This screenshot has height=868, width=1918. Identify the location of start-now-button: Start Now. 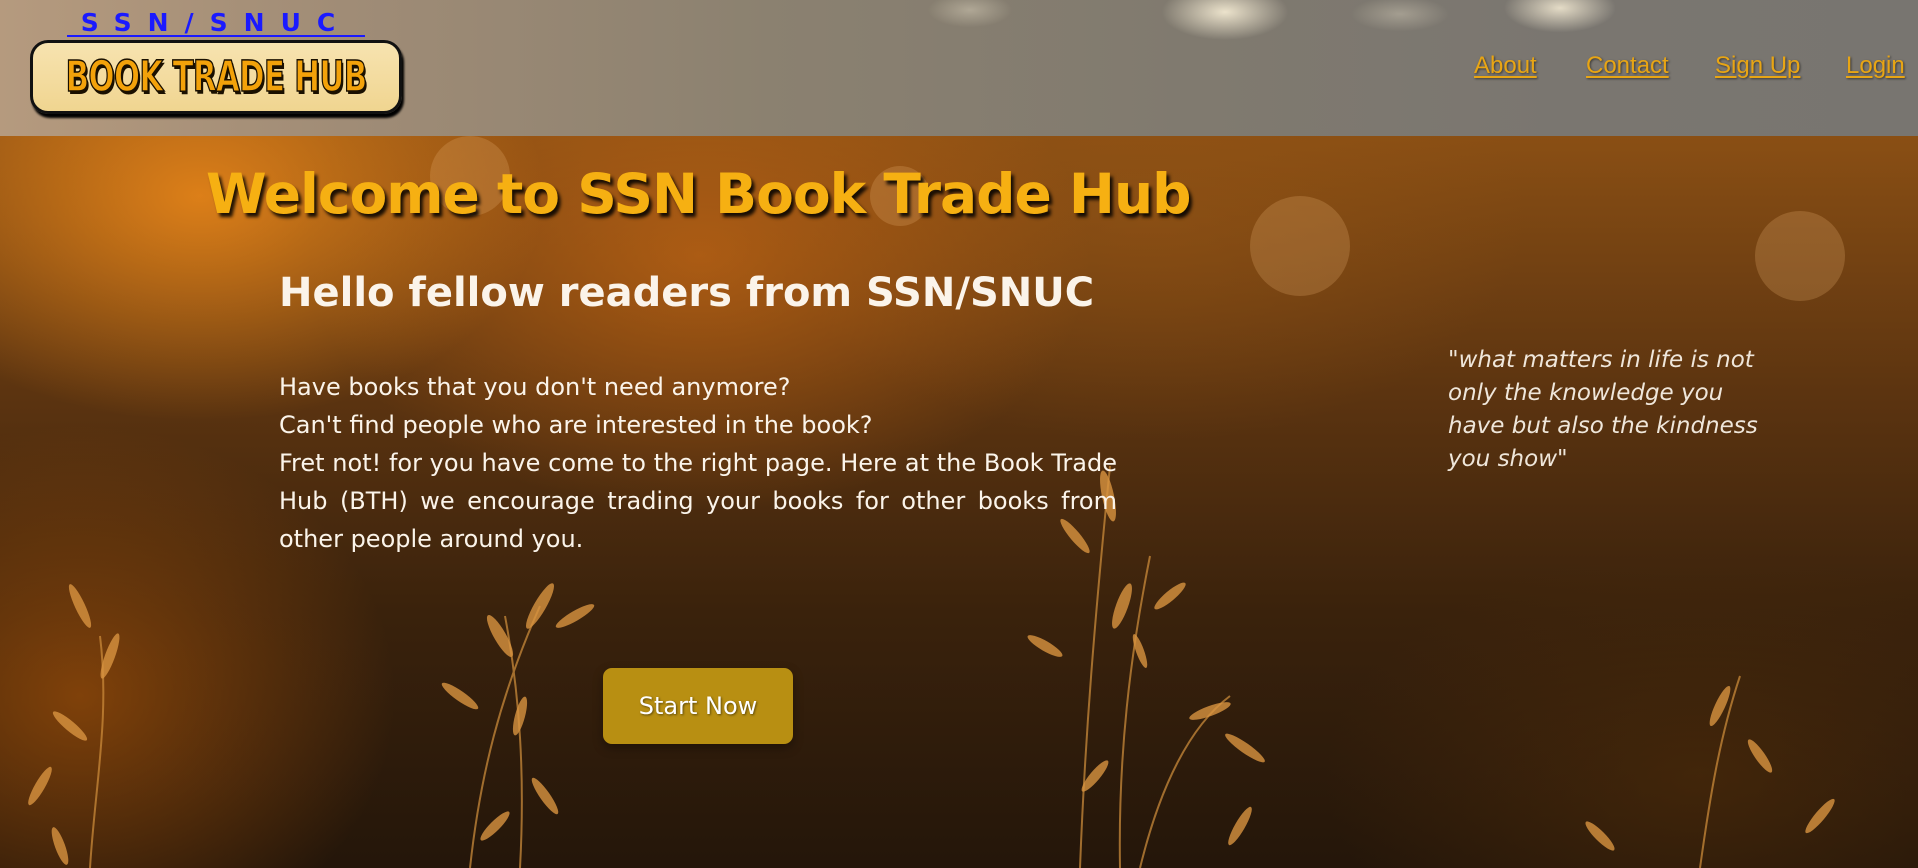
(698, 706).